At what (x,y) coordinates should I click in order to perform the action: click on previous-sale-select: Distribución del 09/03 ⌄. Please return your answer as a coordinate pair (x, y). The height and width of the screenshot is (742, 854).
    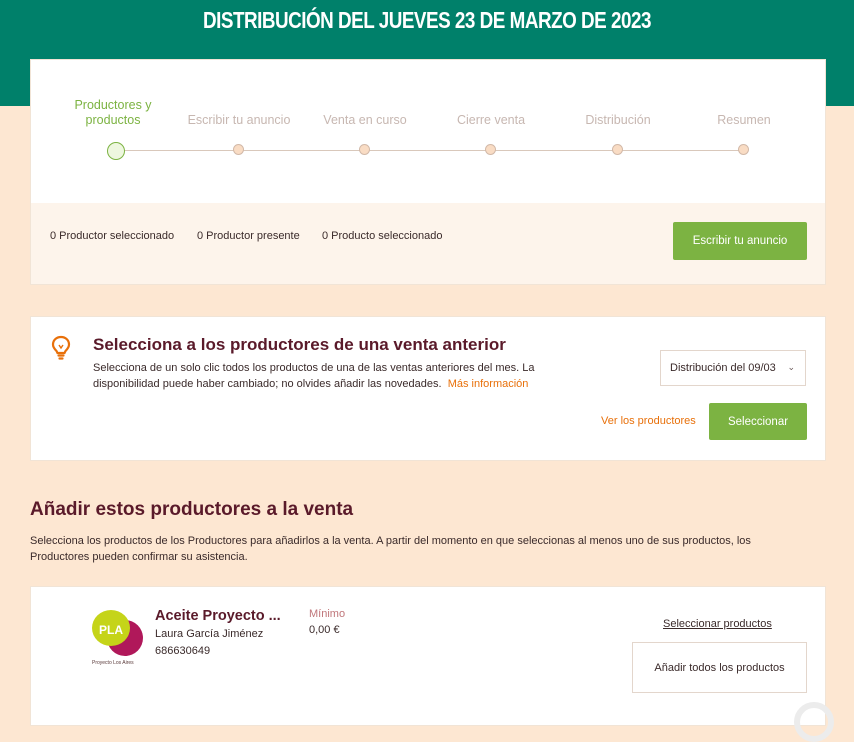
    Looking at the image, I should click on (733, 368).